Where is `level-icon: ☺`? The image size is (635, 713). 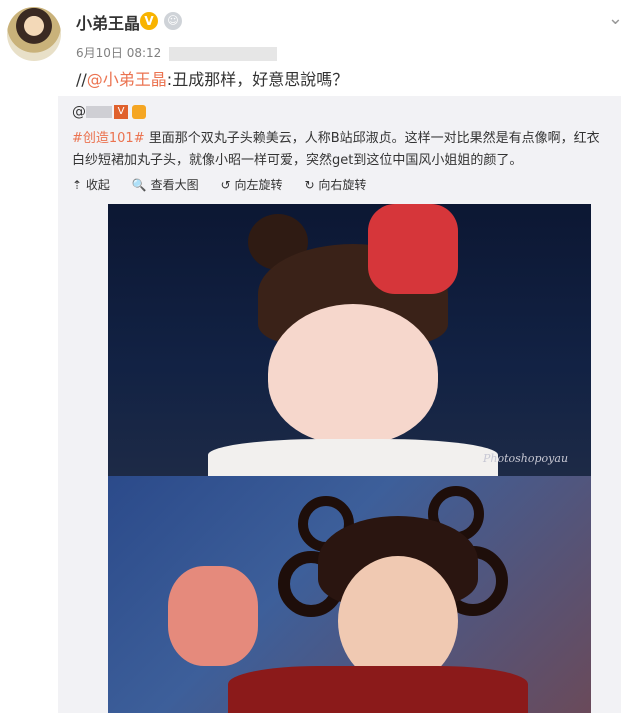 level-icon: ☺ is located at coordinates (173, 21).